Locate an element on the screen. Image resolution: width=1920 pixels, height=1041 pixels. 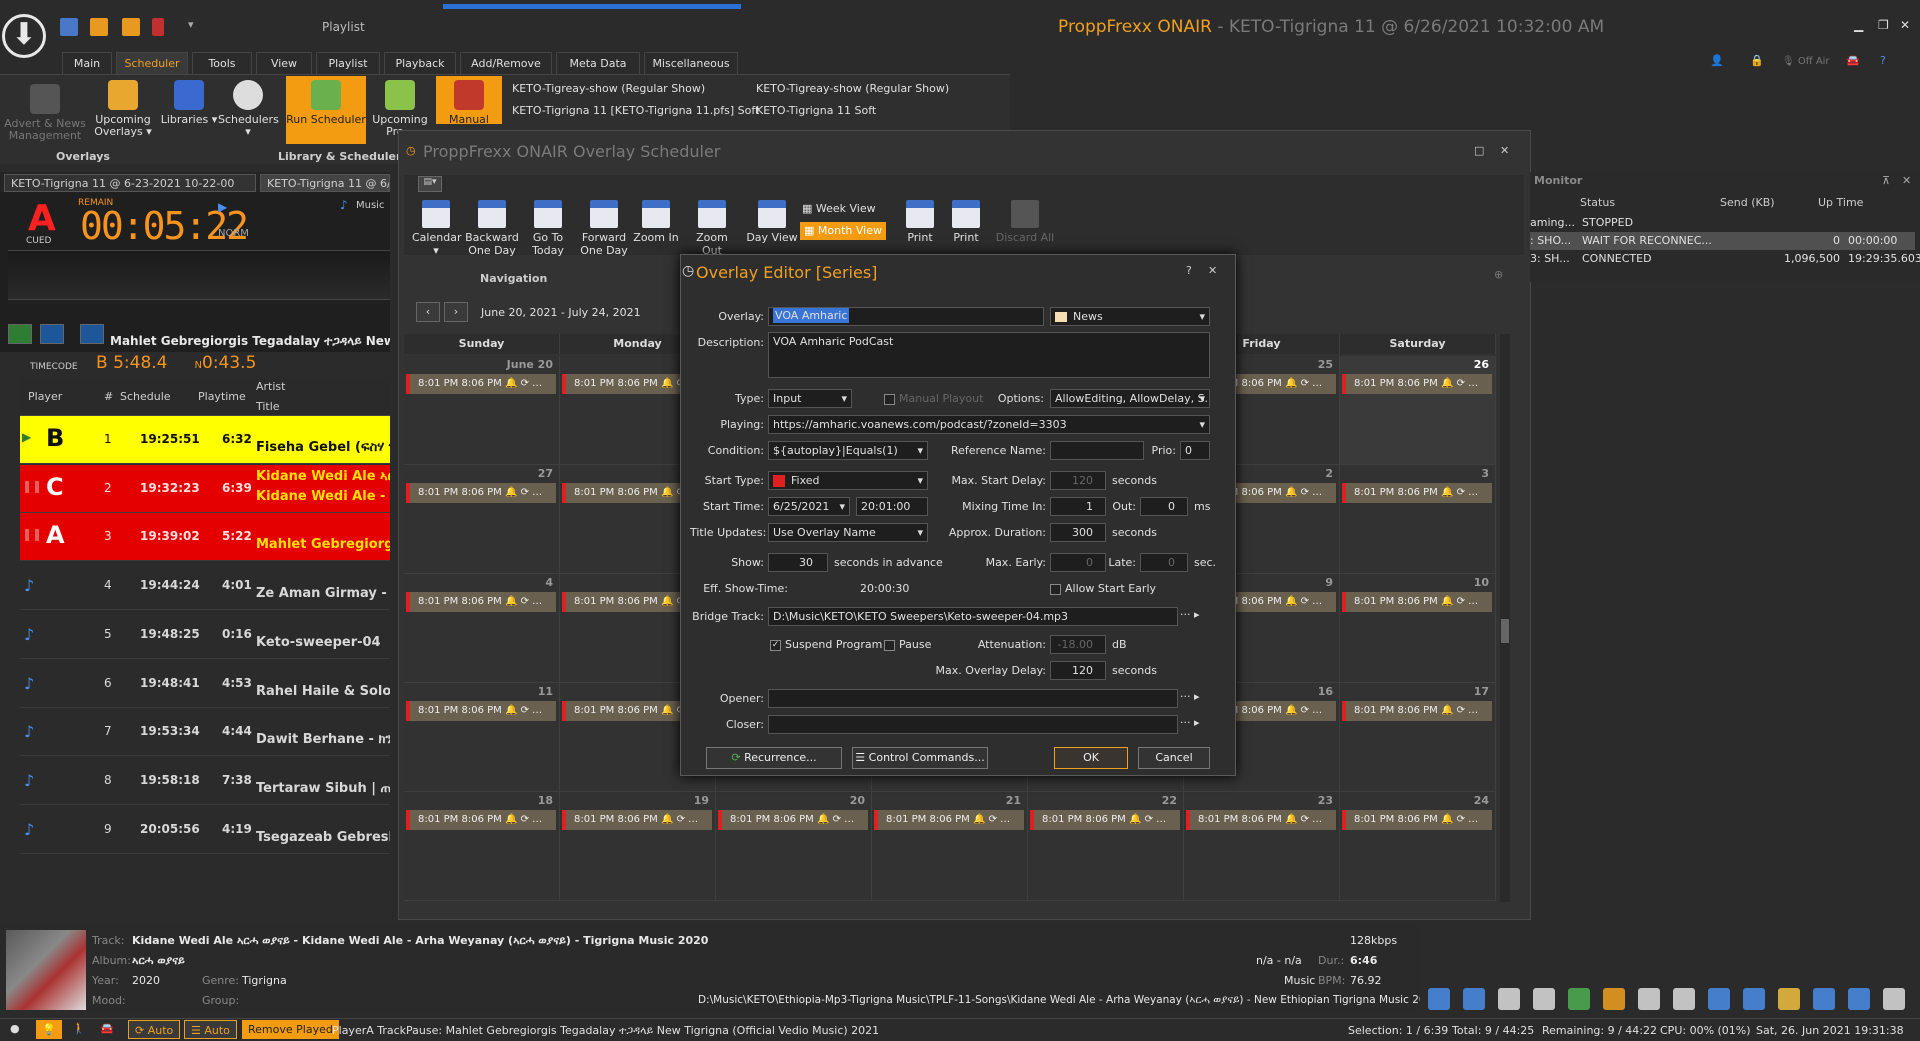
prio-spinner: 0 is located at coordinates (1195, 450).